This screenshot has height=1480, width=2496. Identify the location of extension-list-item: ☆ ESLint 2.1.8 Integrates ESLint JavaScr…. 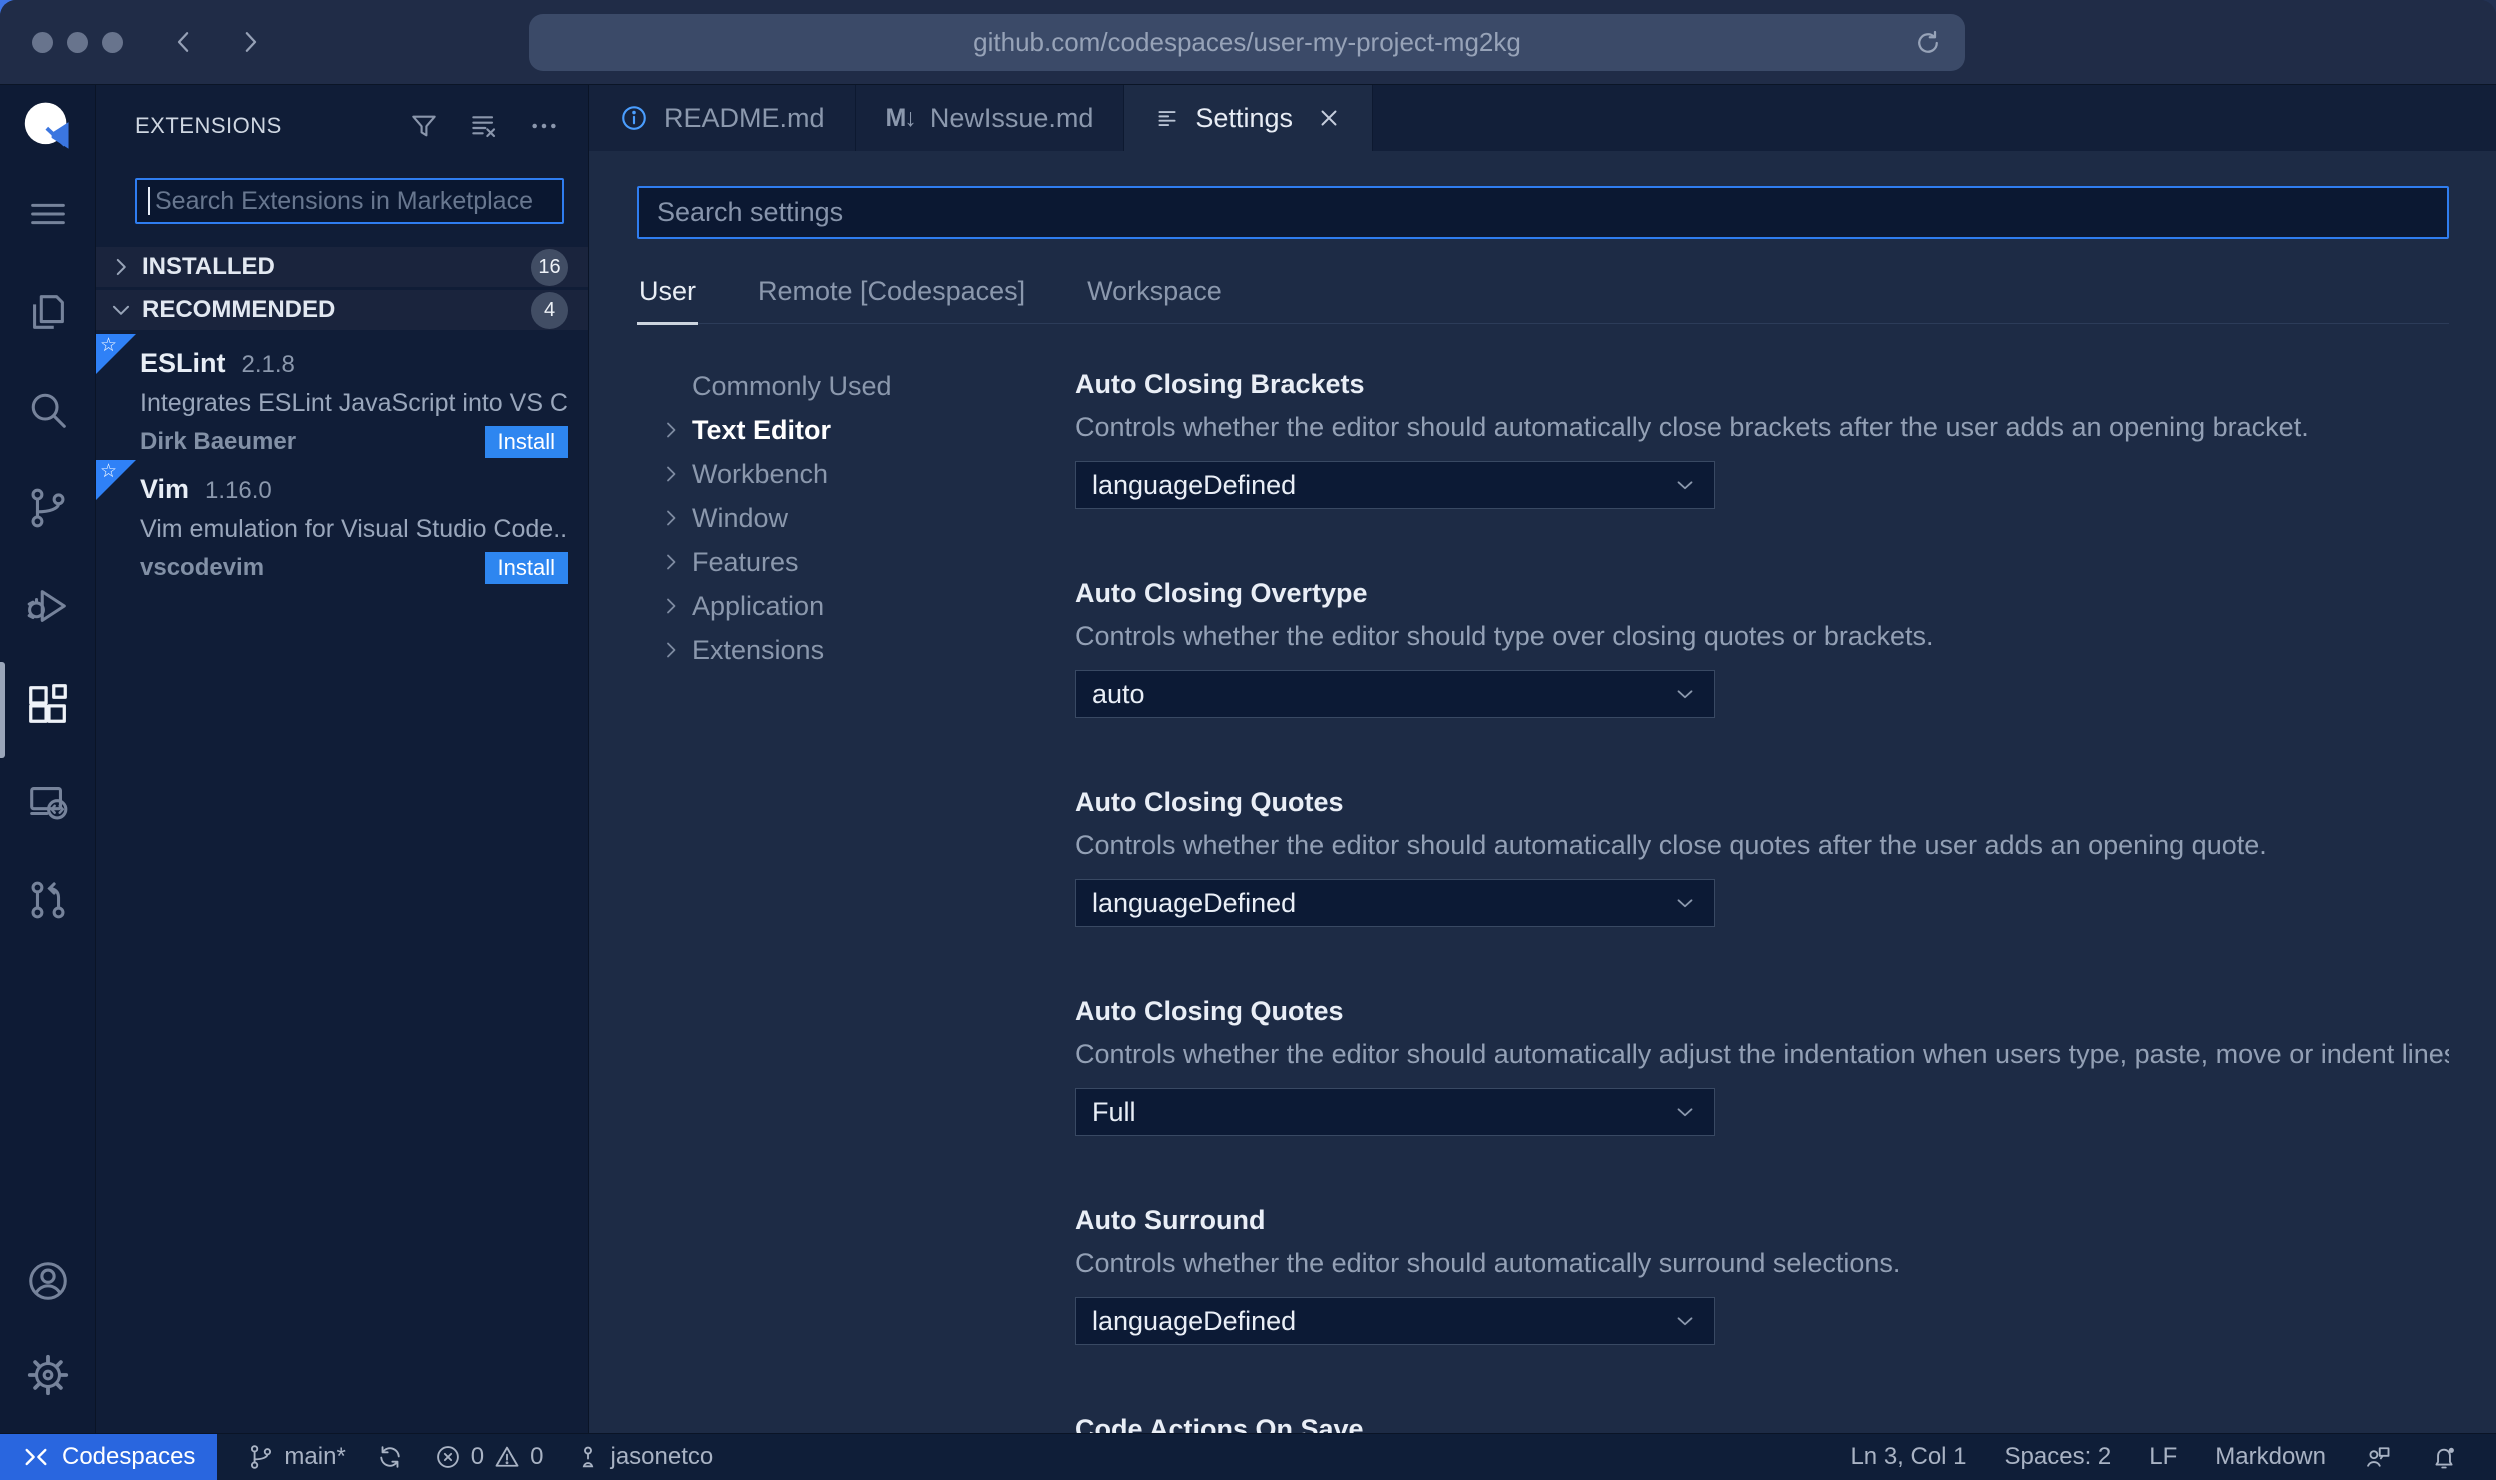
(342, 396).